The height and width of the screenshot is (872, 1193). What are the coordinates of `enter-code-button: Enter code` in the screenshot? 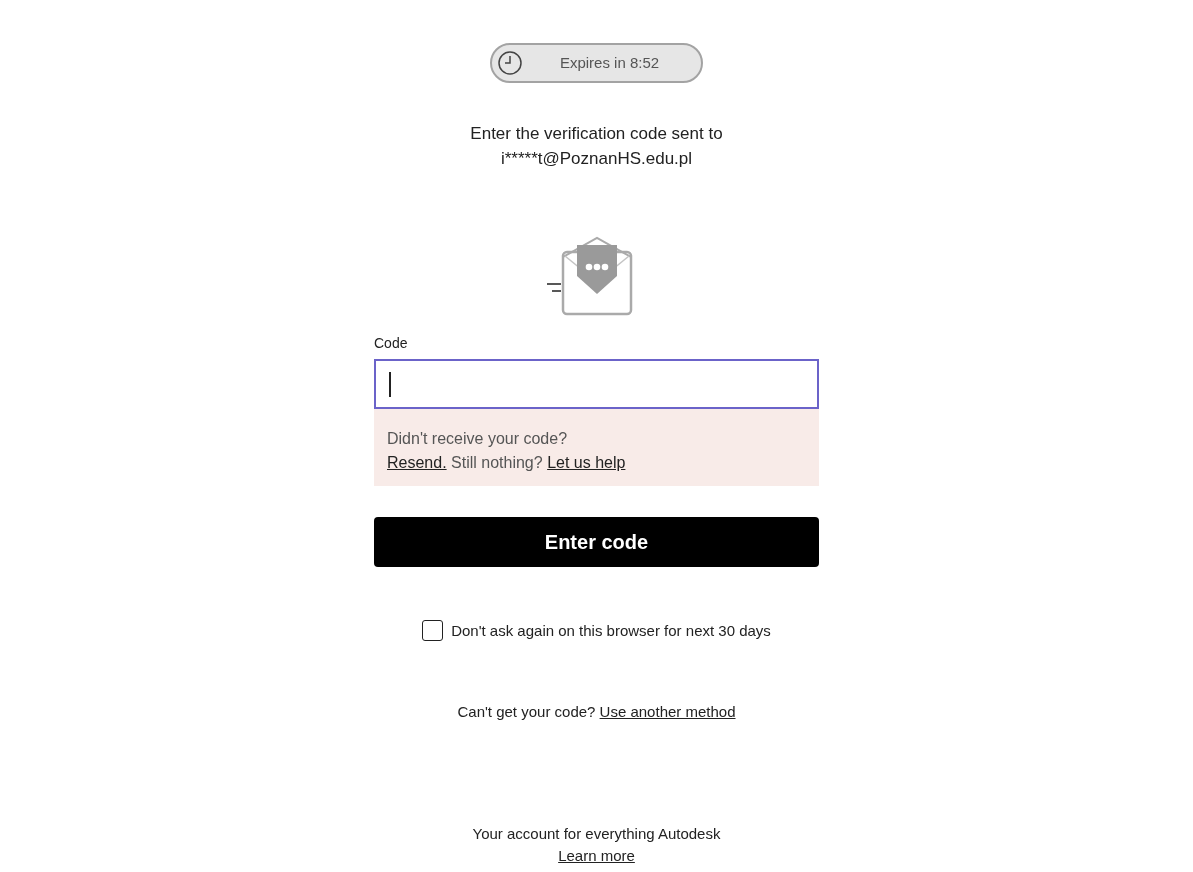 It's located at (596, 542).